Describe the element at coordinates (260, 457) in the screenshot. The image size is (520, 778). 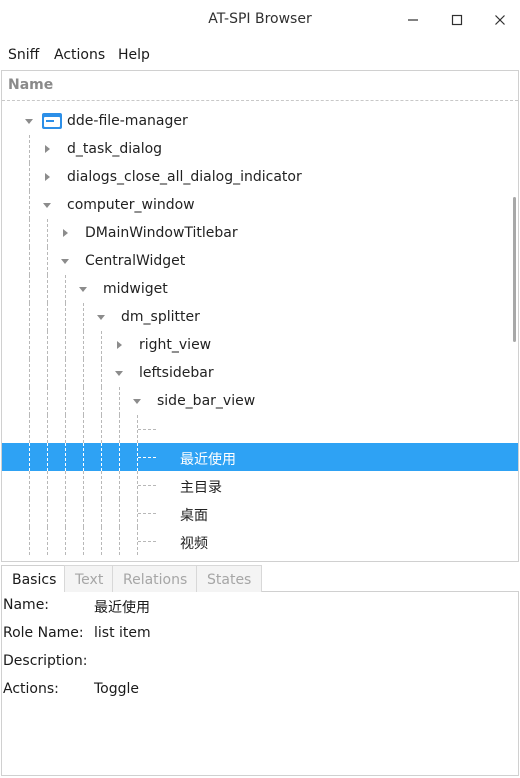
I see `tree-row: 最近使用` at that location.